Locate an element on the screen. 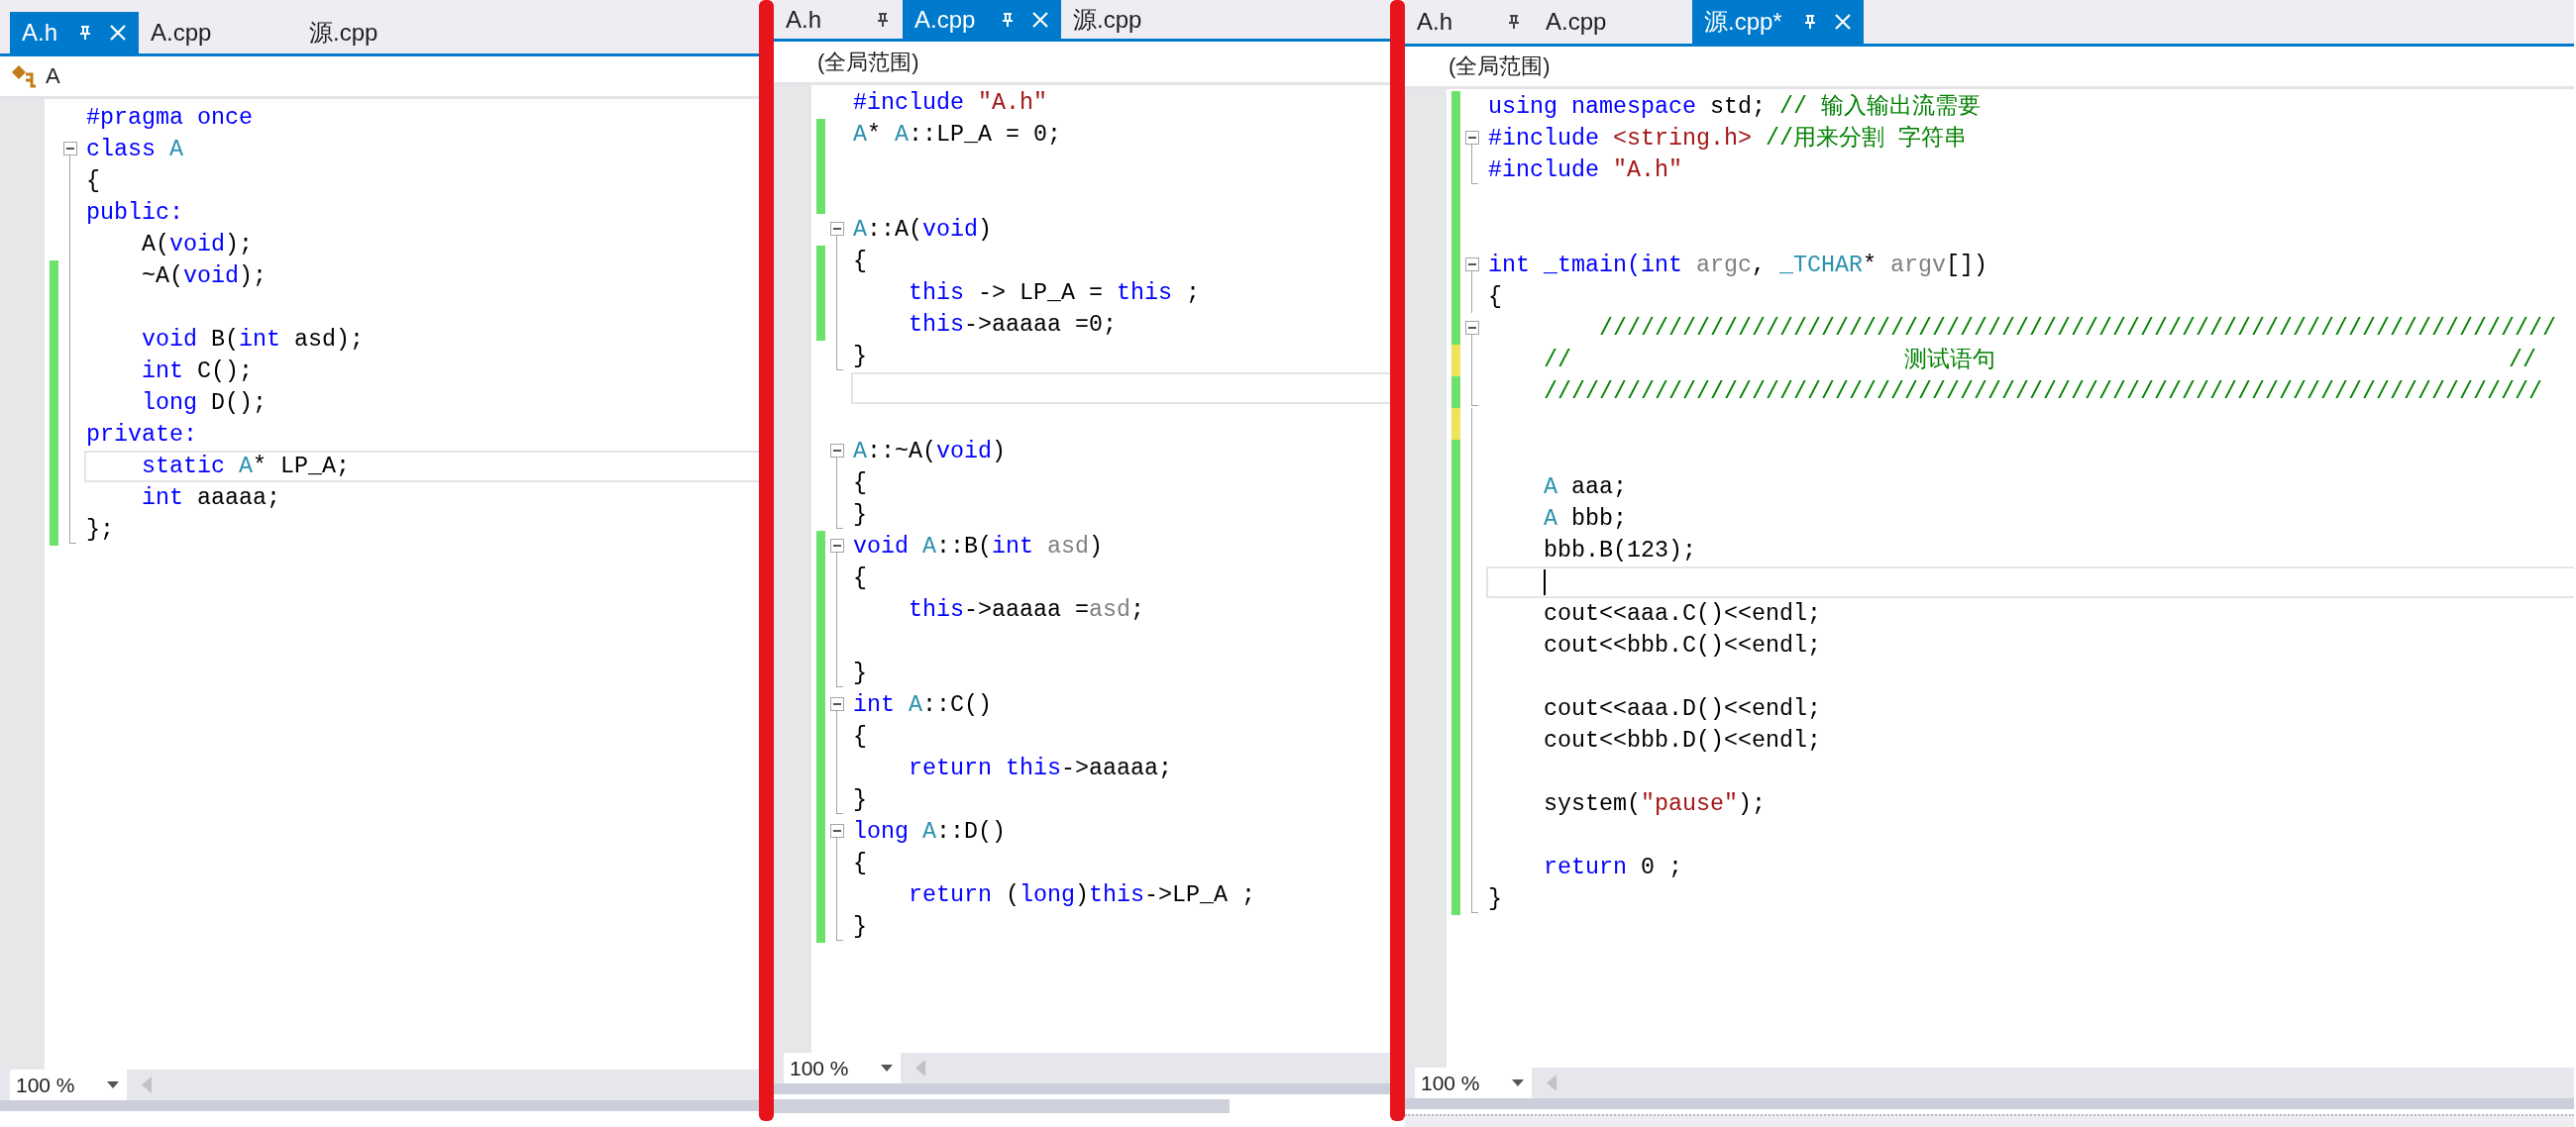 This screenshot has width=2576, height=1127. horizontal-scrollbar is located at coordinates (1002, 1106).